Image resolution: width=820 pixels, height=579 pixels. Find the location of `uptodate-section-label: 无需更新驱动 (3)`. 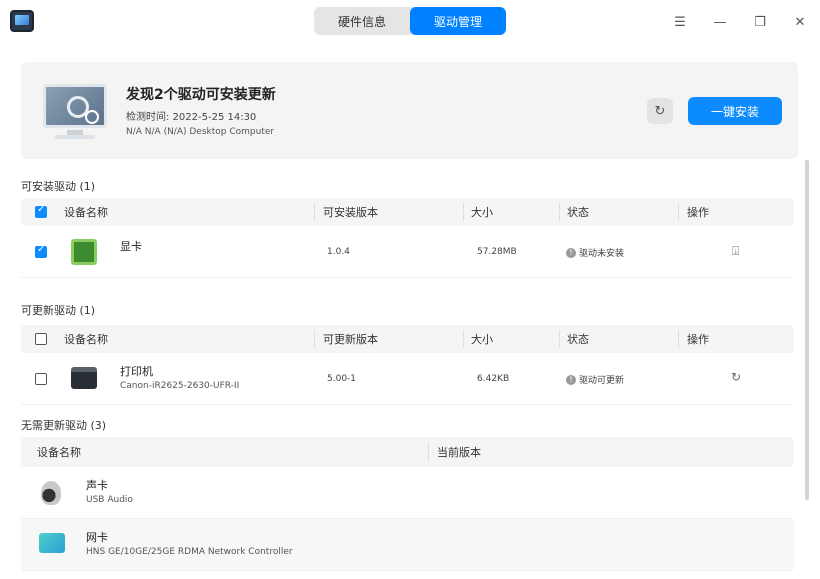

uptodate-section-label: 无需更新驱动 (3) is located at coordinates (64, 425).